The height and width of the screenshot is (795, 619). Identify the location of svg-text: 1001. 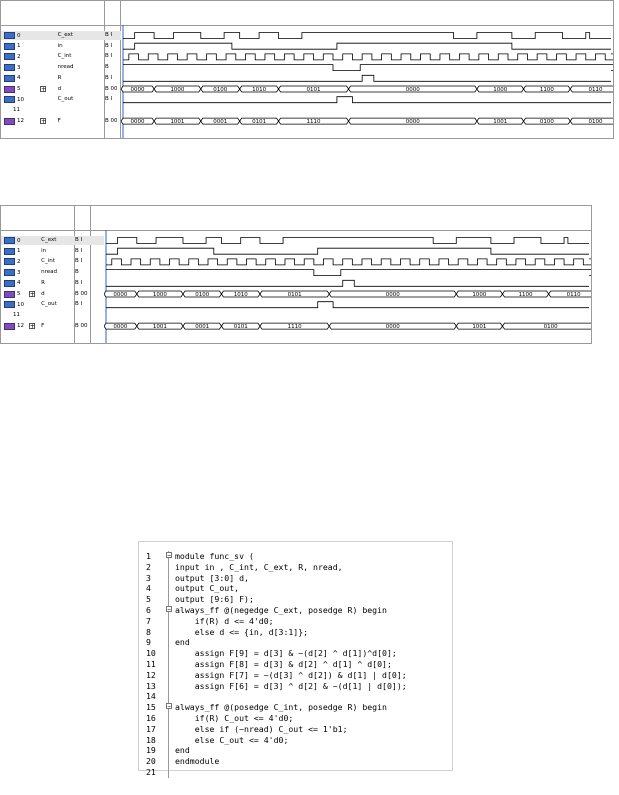
(160, 327).